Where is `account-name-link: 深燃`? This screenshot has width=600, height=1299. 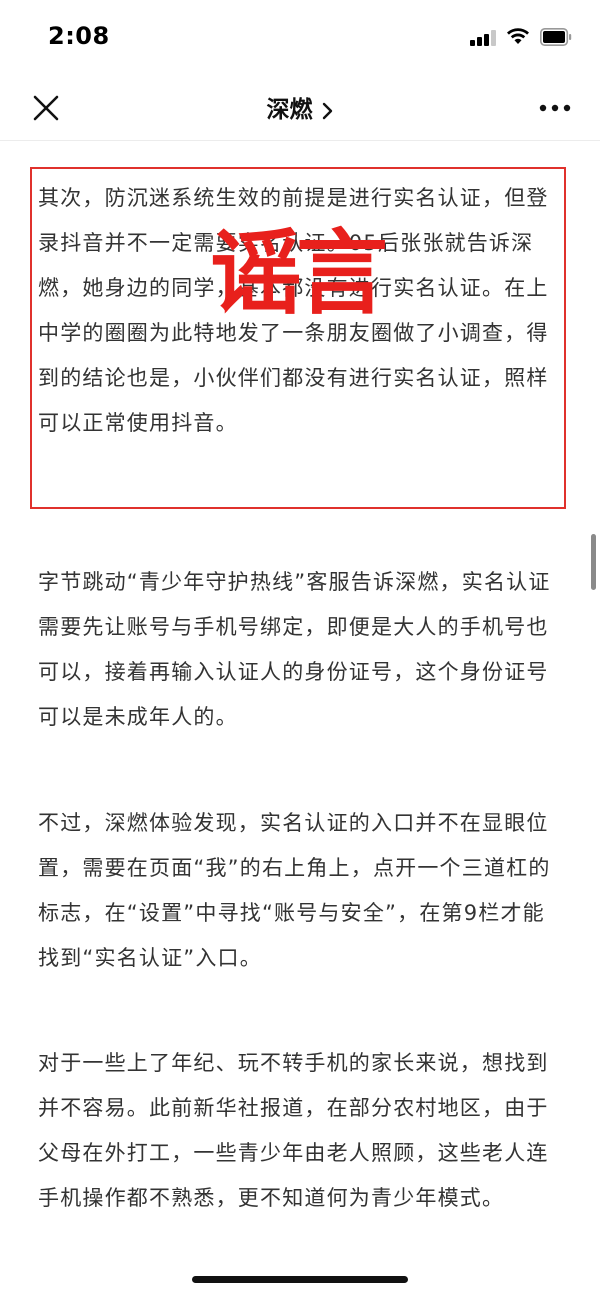
account-name-link: 深燃 is located at coordinates (300, 107).